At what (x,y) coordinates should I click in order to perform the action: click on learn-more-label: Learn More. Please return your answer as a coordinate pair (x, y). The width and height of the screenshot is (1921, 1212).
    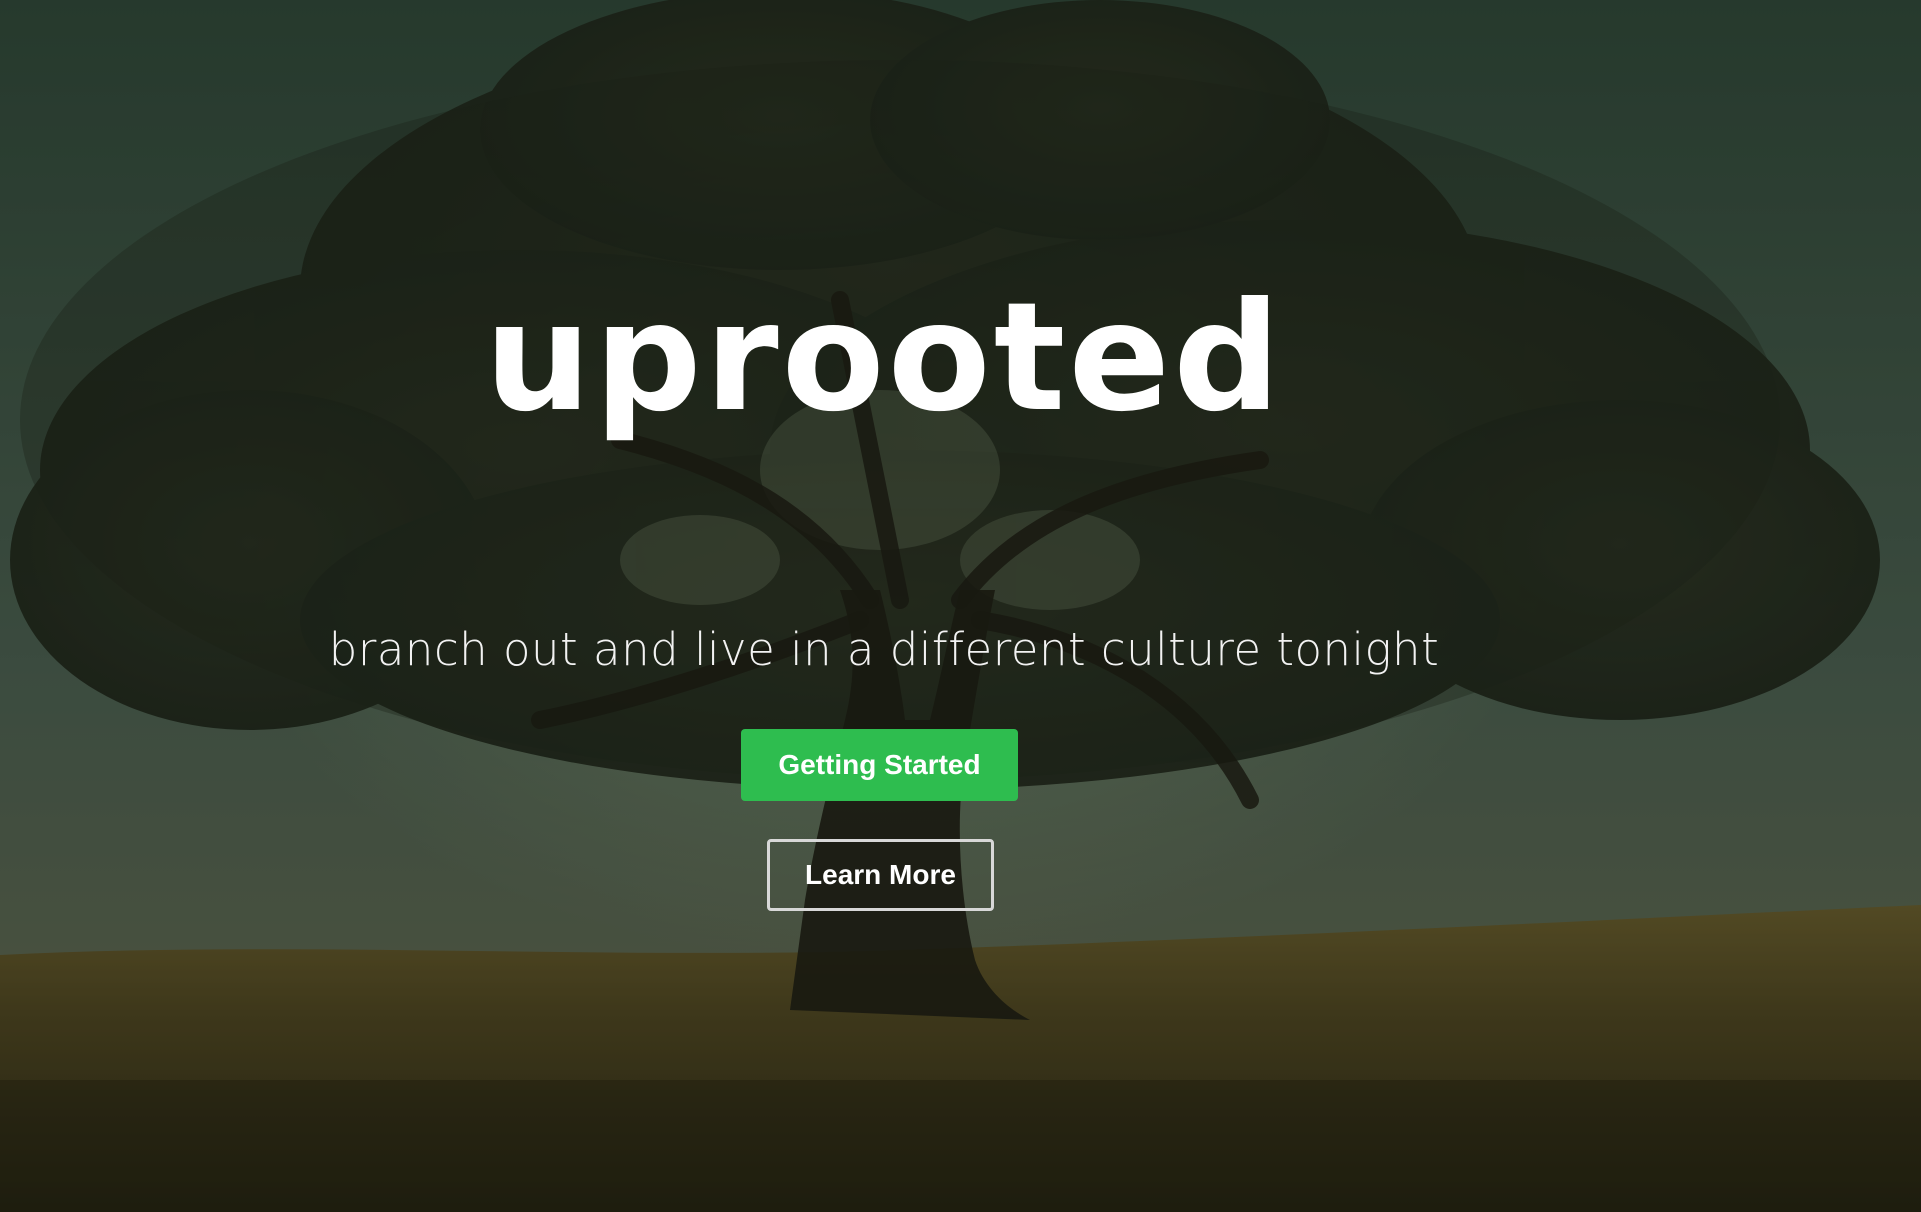
    Looking at the image, I should click on (880, 874).